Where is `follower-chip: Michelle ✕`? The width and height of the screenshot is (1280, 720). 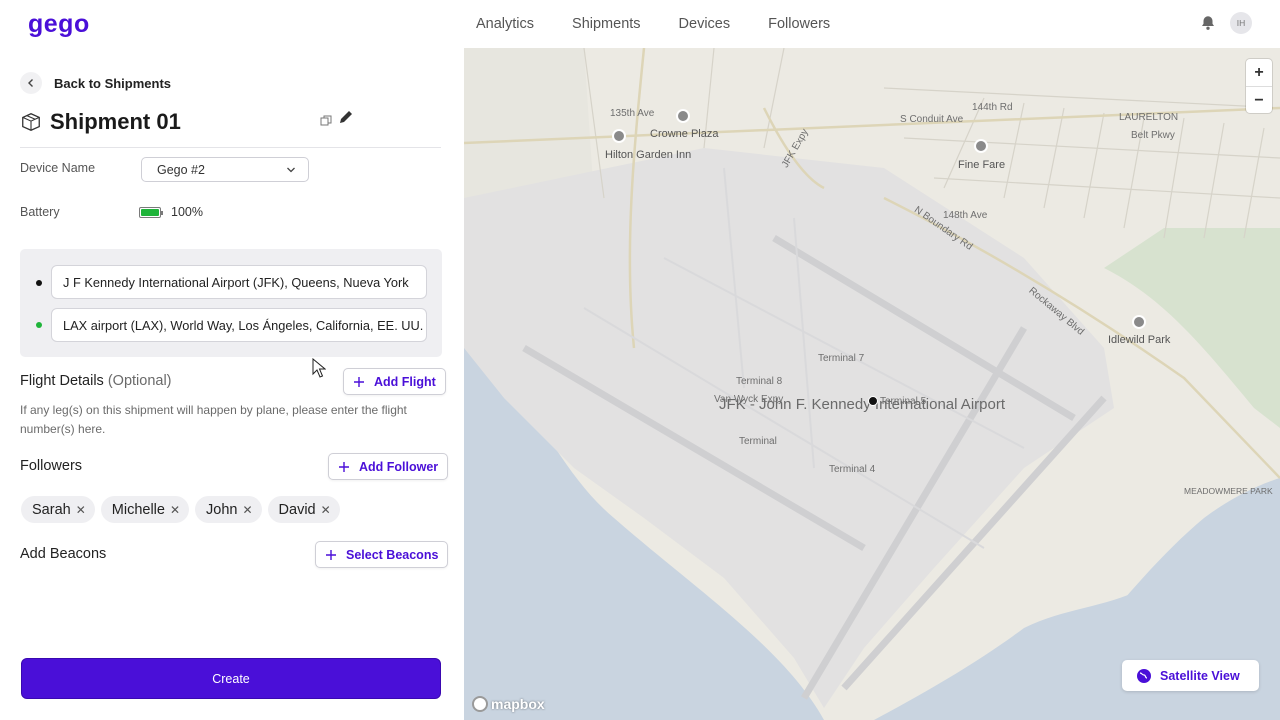
follower-chip: Michelle ✕ is located at coordinates (145, 509).